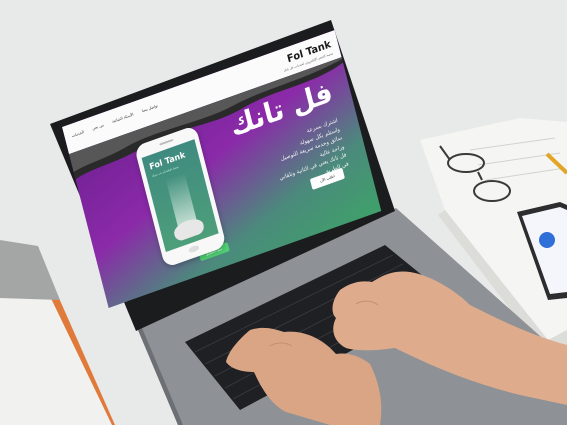  I want to click on phone-mockup: Fol Tank توصيل الوقود إلى باب منزلك, so click(180, 196).